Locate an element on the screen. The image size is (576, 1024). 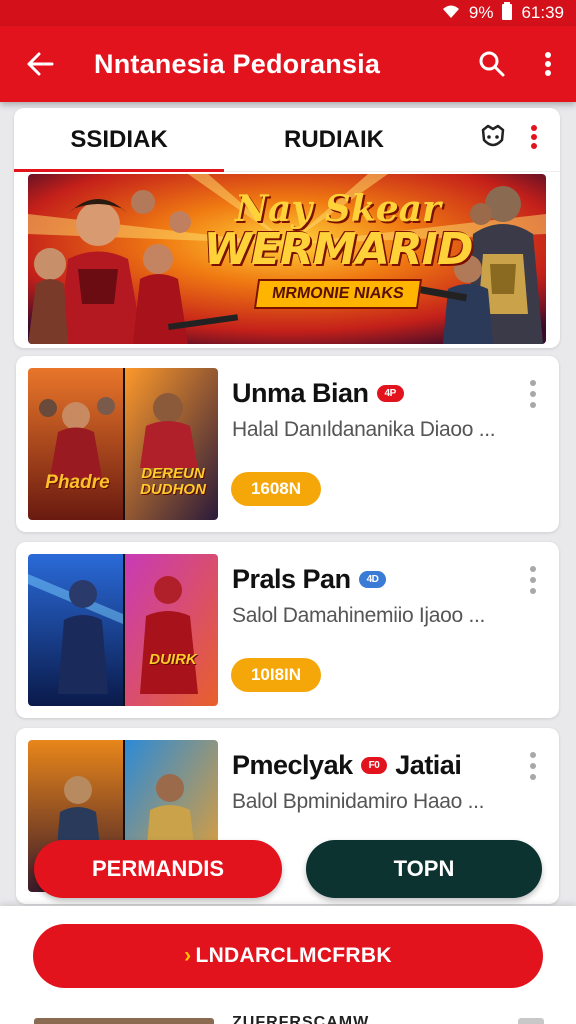
banner-text: Nay Skear WERMARID MRMONIE NIAKS is located at coordinates (338, 248).